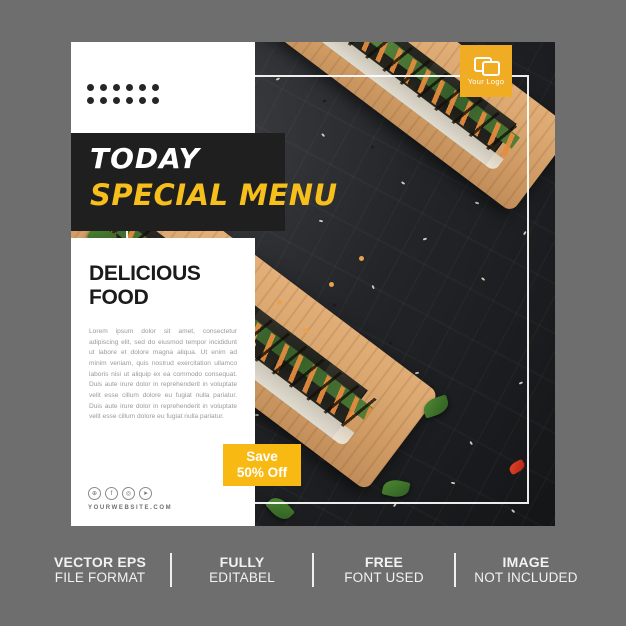  I want to click on feature-title: FULLY, so click(242, 561).